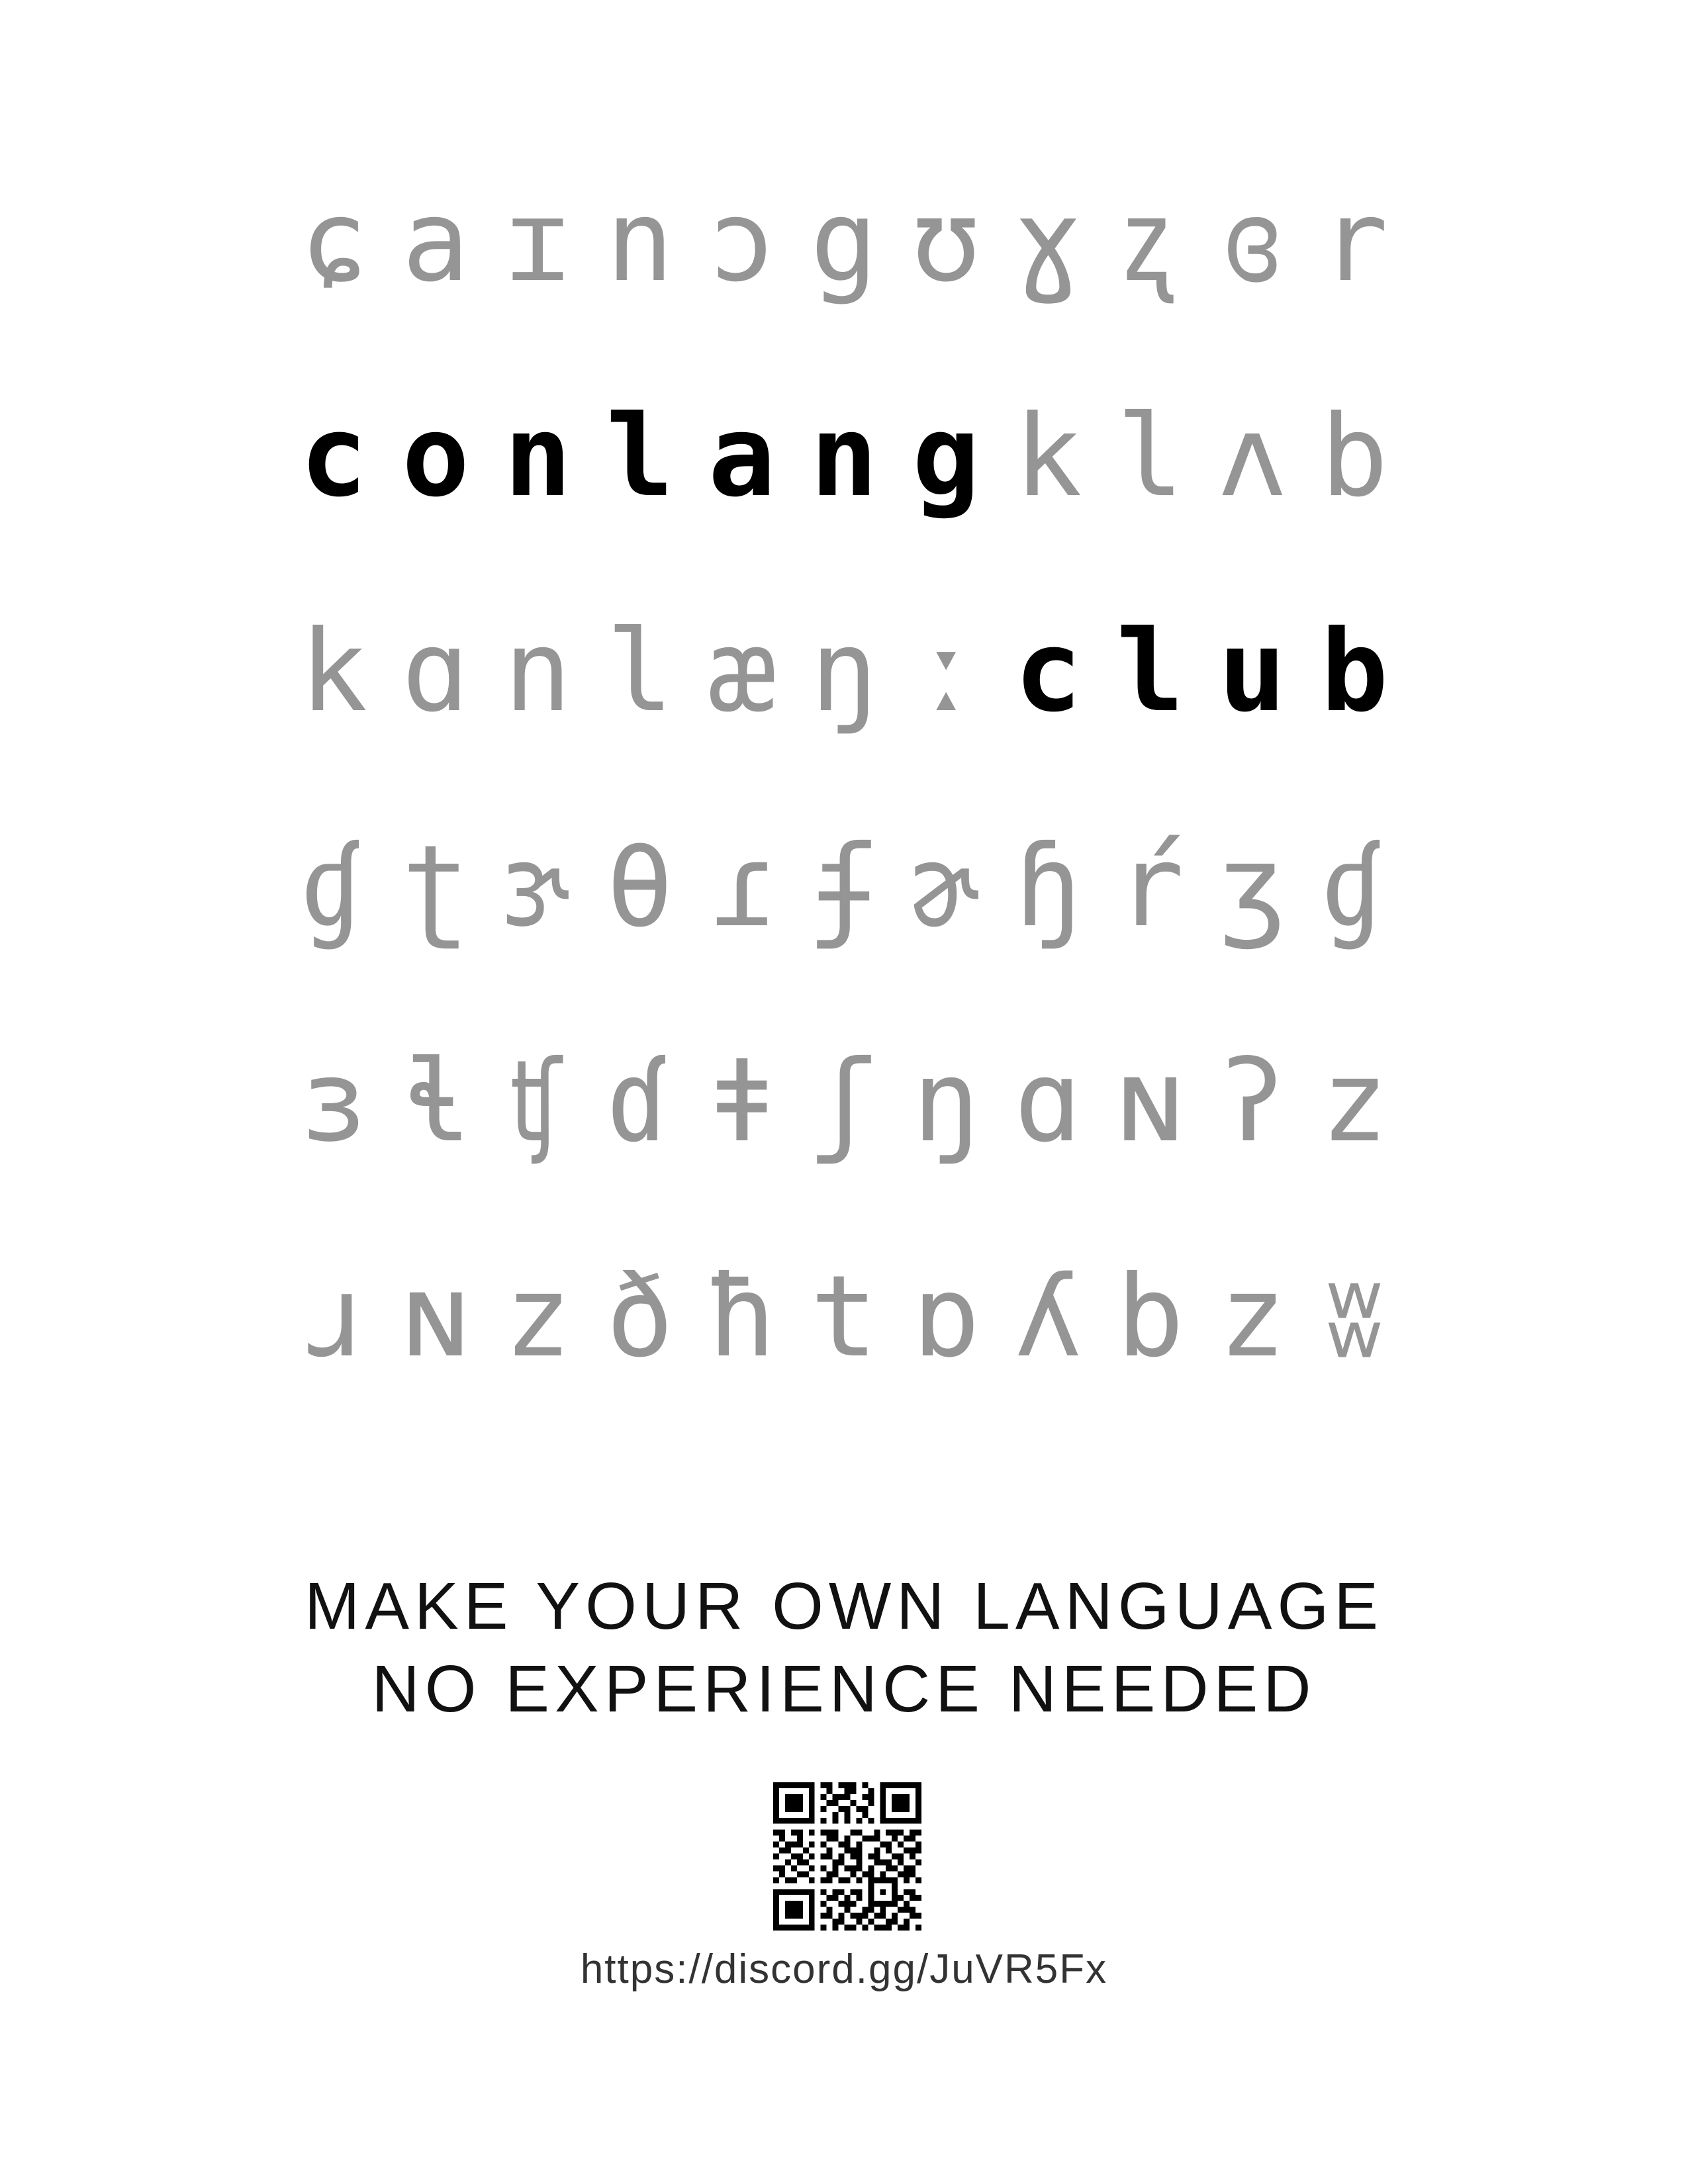  I want to click on ipa-letter: æ, so click(742, 671).